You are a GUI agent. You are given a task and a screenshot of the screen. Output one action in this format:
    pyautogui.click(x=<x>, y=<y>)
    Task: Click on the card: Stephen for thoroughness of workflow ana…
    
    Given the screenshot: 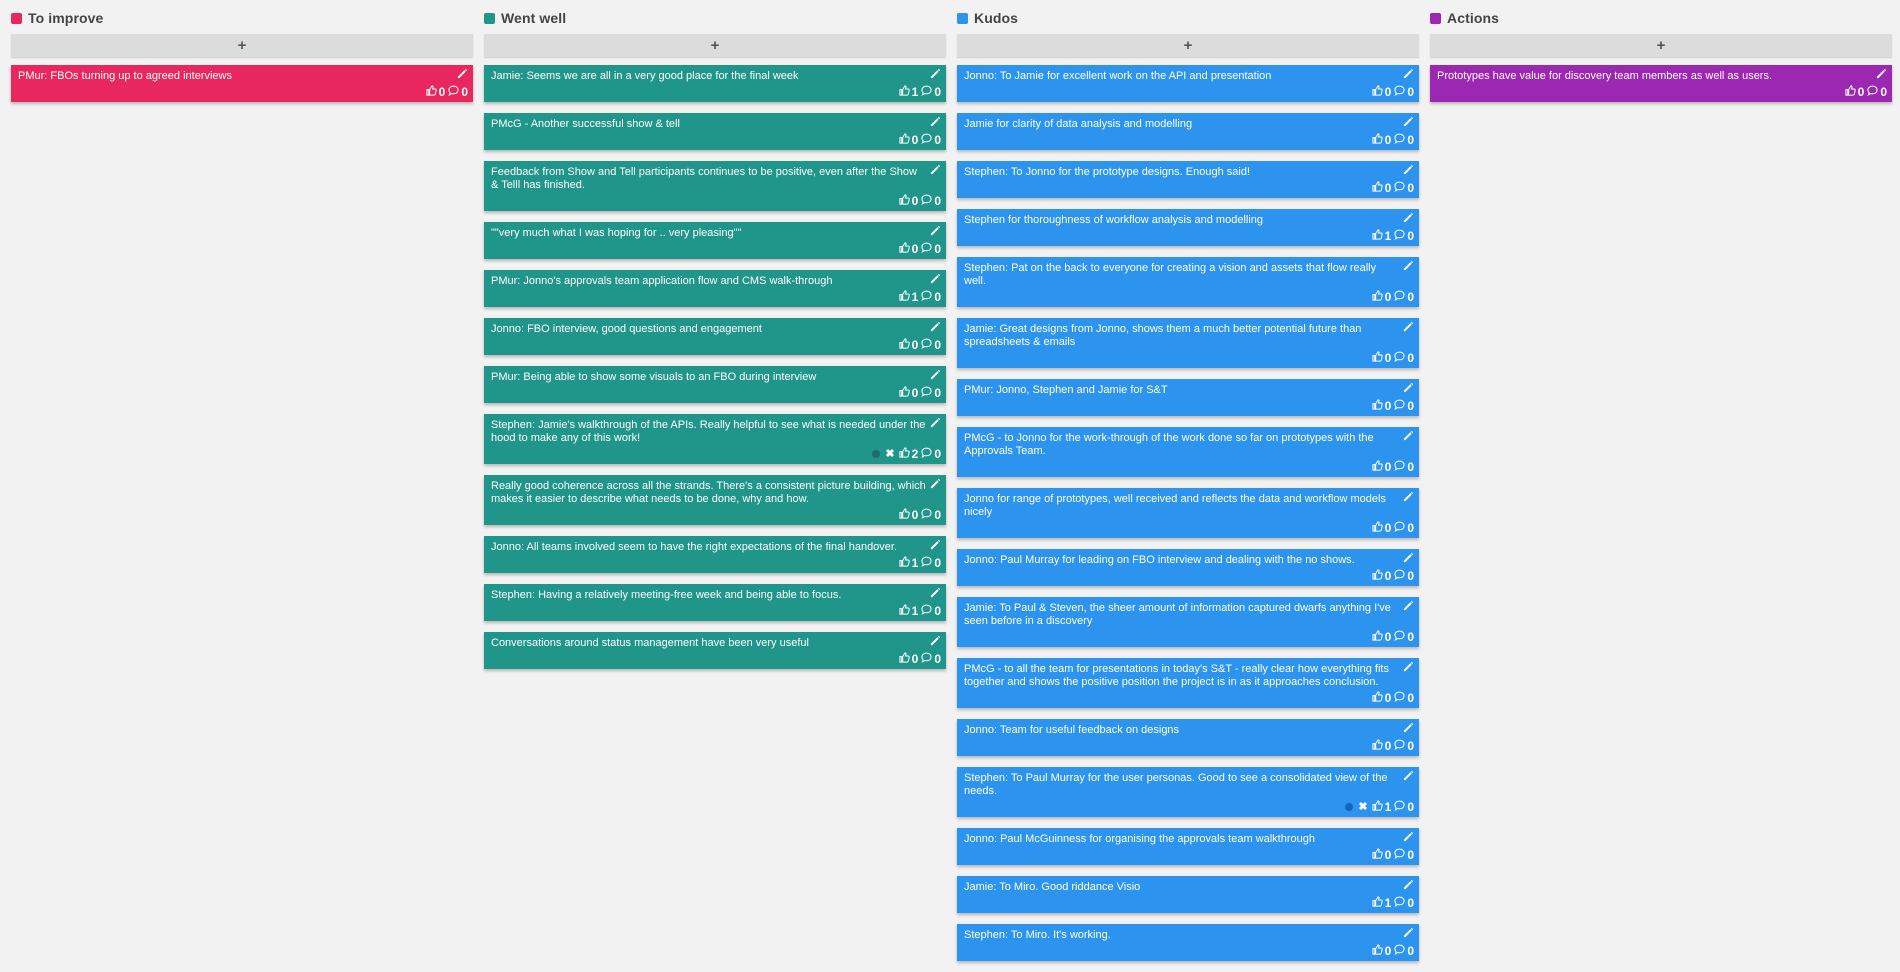 What is the action you would take?
    pyautogui.click(x=1188, y=227)
    